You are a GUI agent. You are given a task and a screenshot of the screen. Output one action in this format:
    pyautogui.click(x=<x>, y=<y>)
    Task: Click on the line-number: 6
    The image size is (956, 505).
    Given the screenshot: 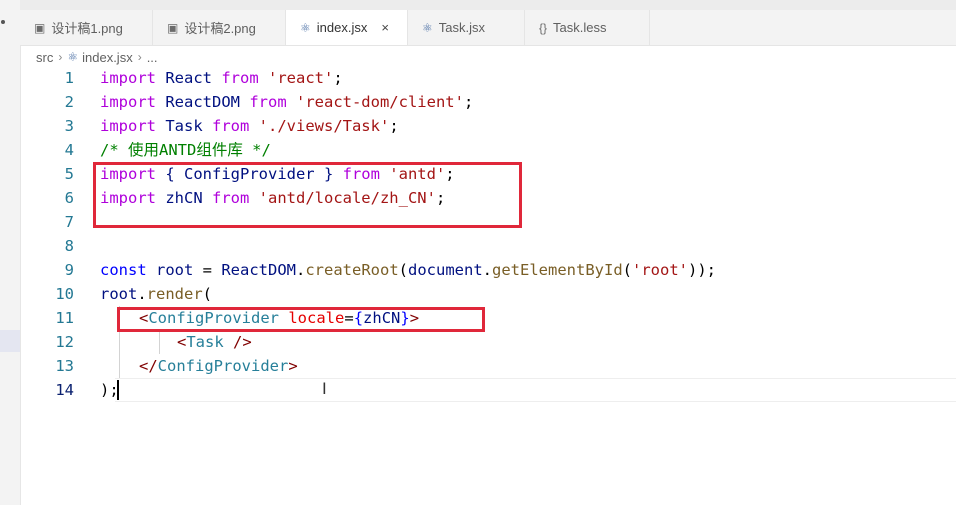 What is the action you would take?
    pyautogui.click(x=69, y=198)
    